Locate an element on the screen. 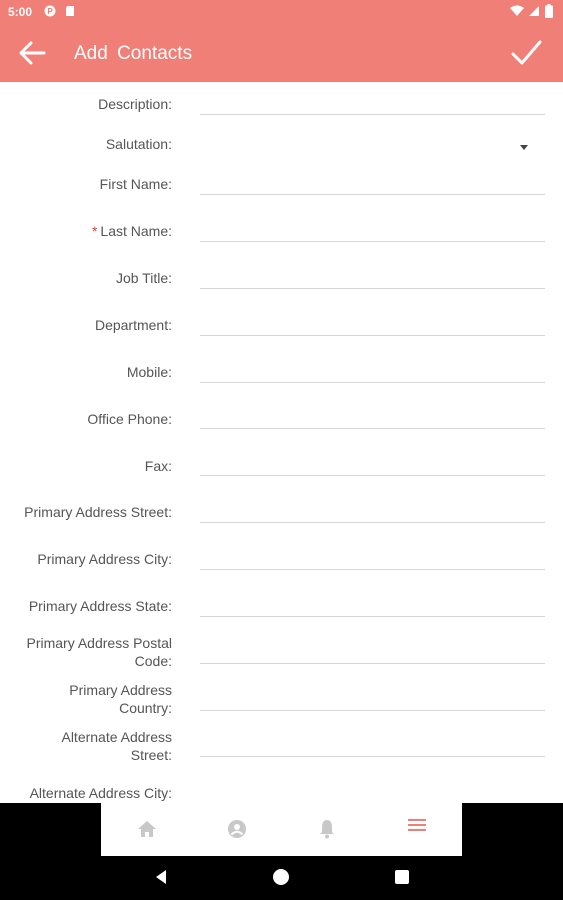  chevron-down-icon is located at coordinates (524, 147).